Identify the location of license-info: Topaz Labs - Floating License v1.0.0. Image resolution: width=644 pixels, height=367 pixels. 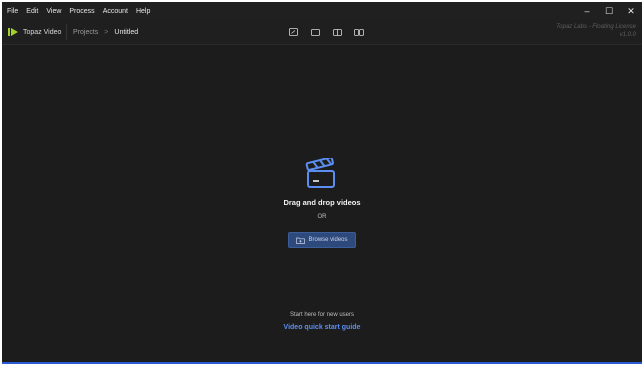
(596, 31).